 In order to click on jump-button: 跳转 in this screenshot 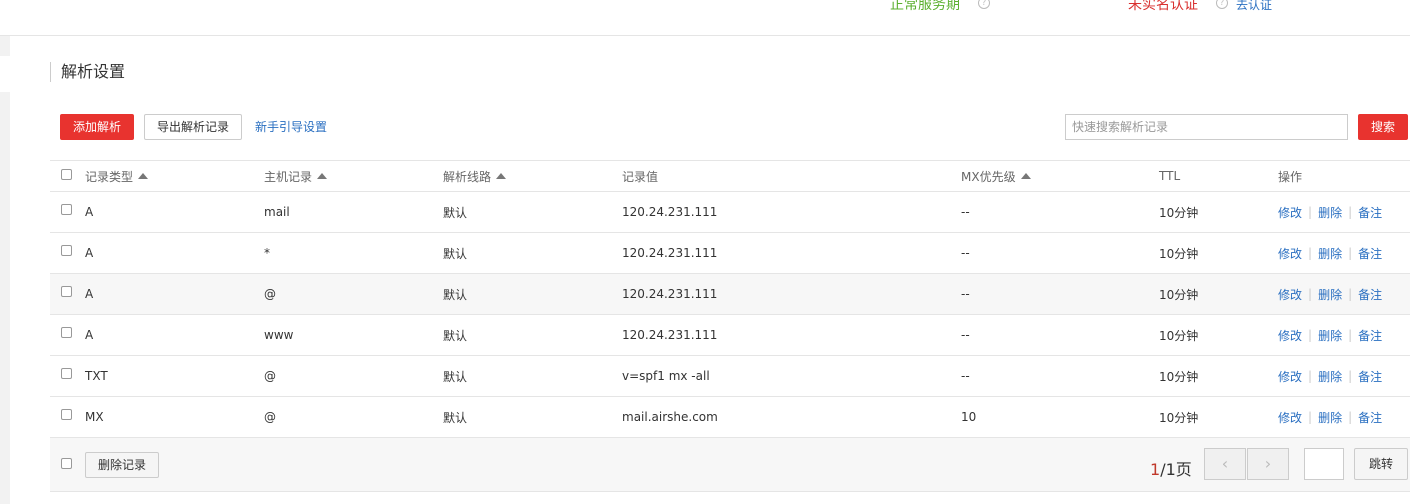, I will do `click(1381, 464)`.